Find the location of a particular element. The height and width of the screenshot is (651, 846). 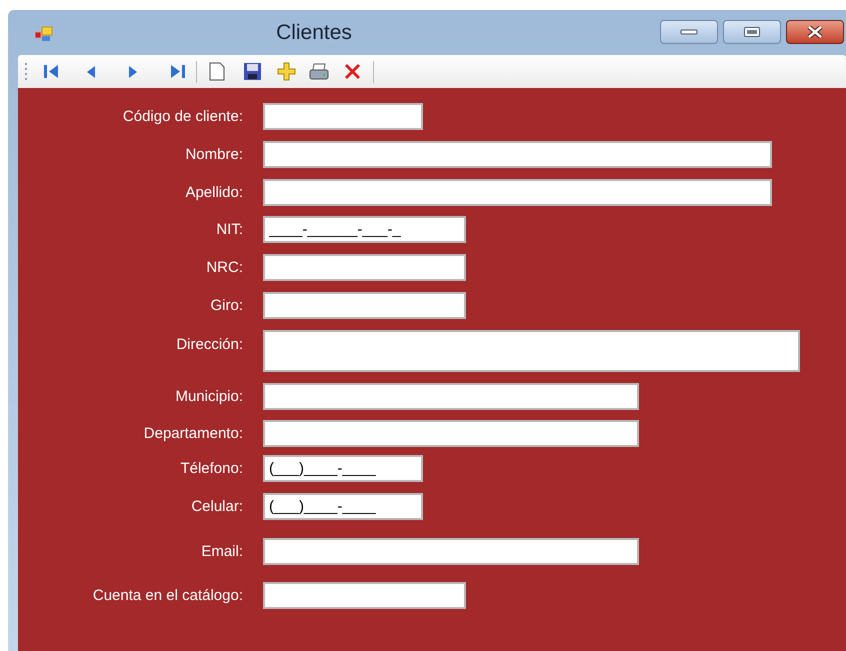

field-label: NIT: is located at coordinates (229, 230).